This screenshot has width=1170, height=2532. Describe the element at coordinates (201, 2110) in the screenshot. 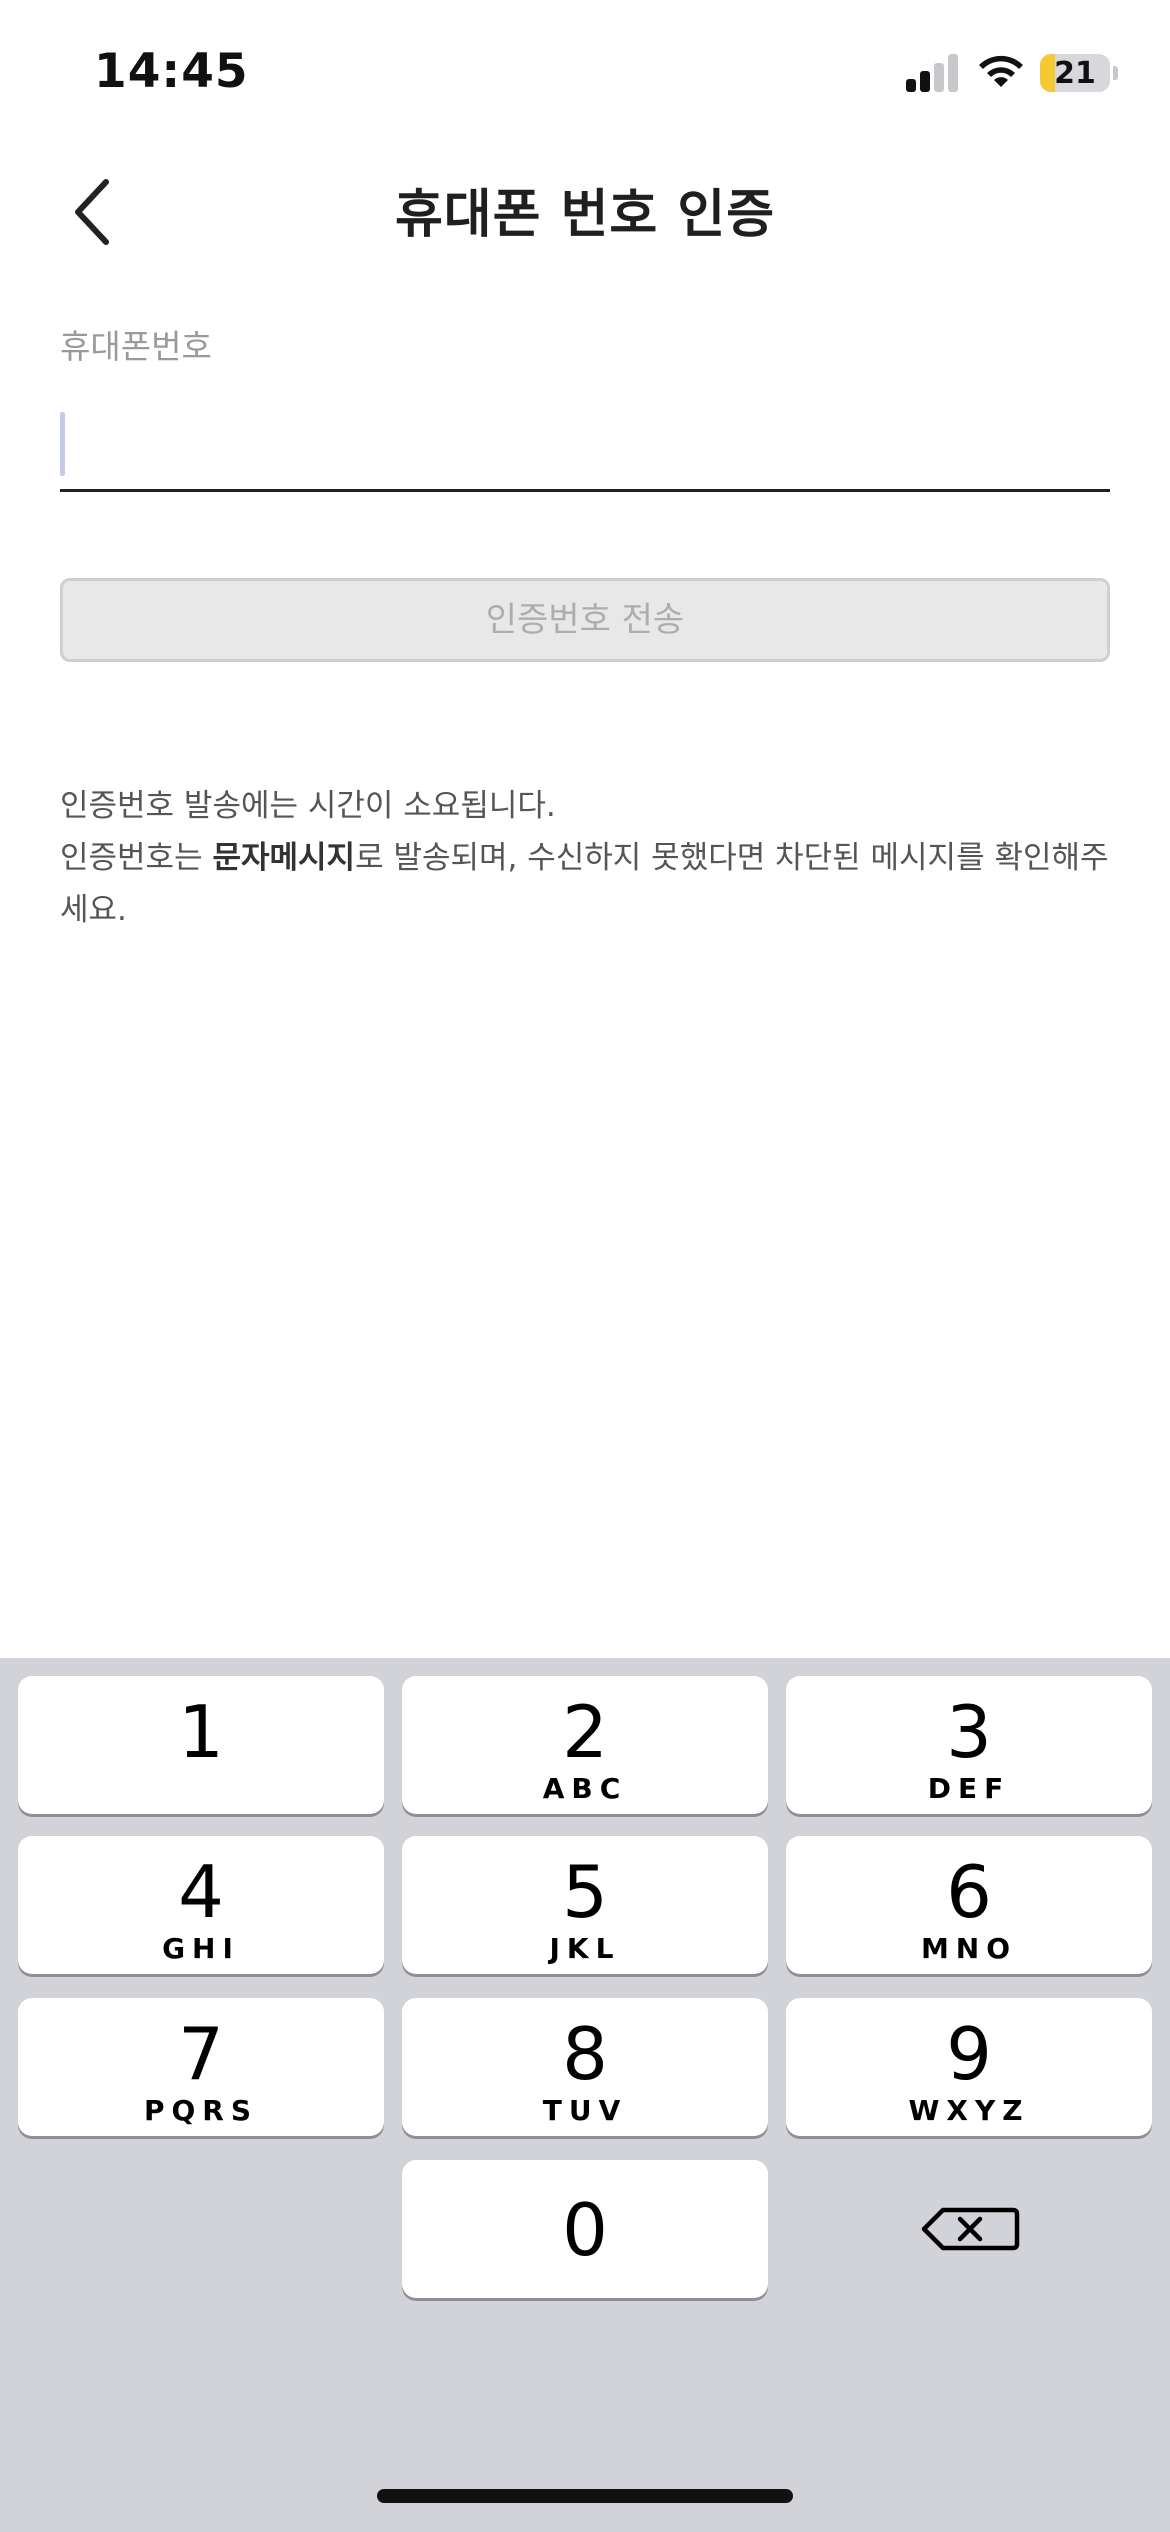

I see `key-letters: PQRS` at that location.